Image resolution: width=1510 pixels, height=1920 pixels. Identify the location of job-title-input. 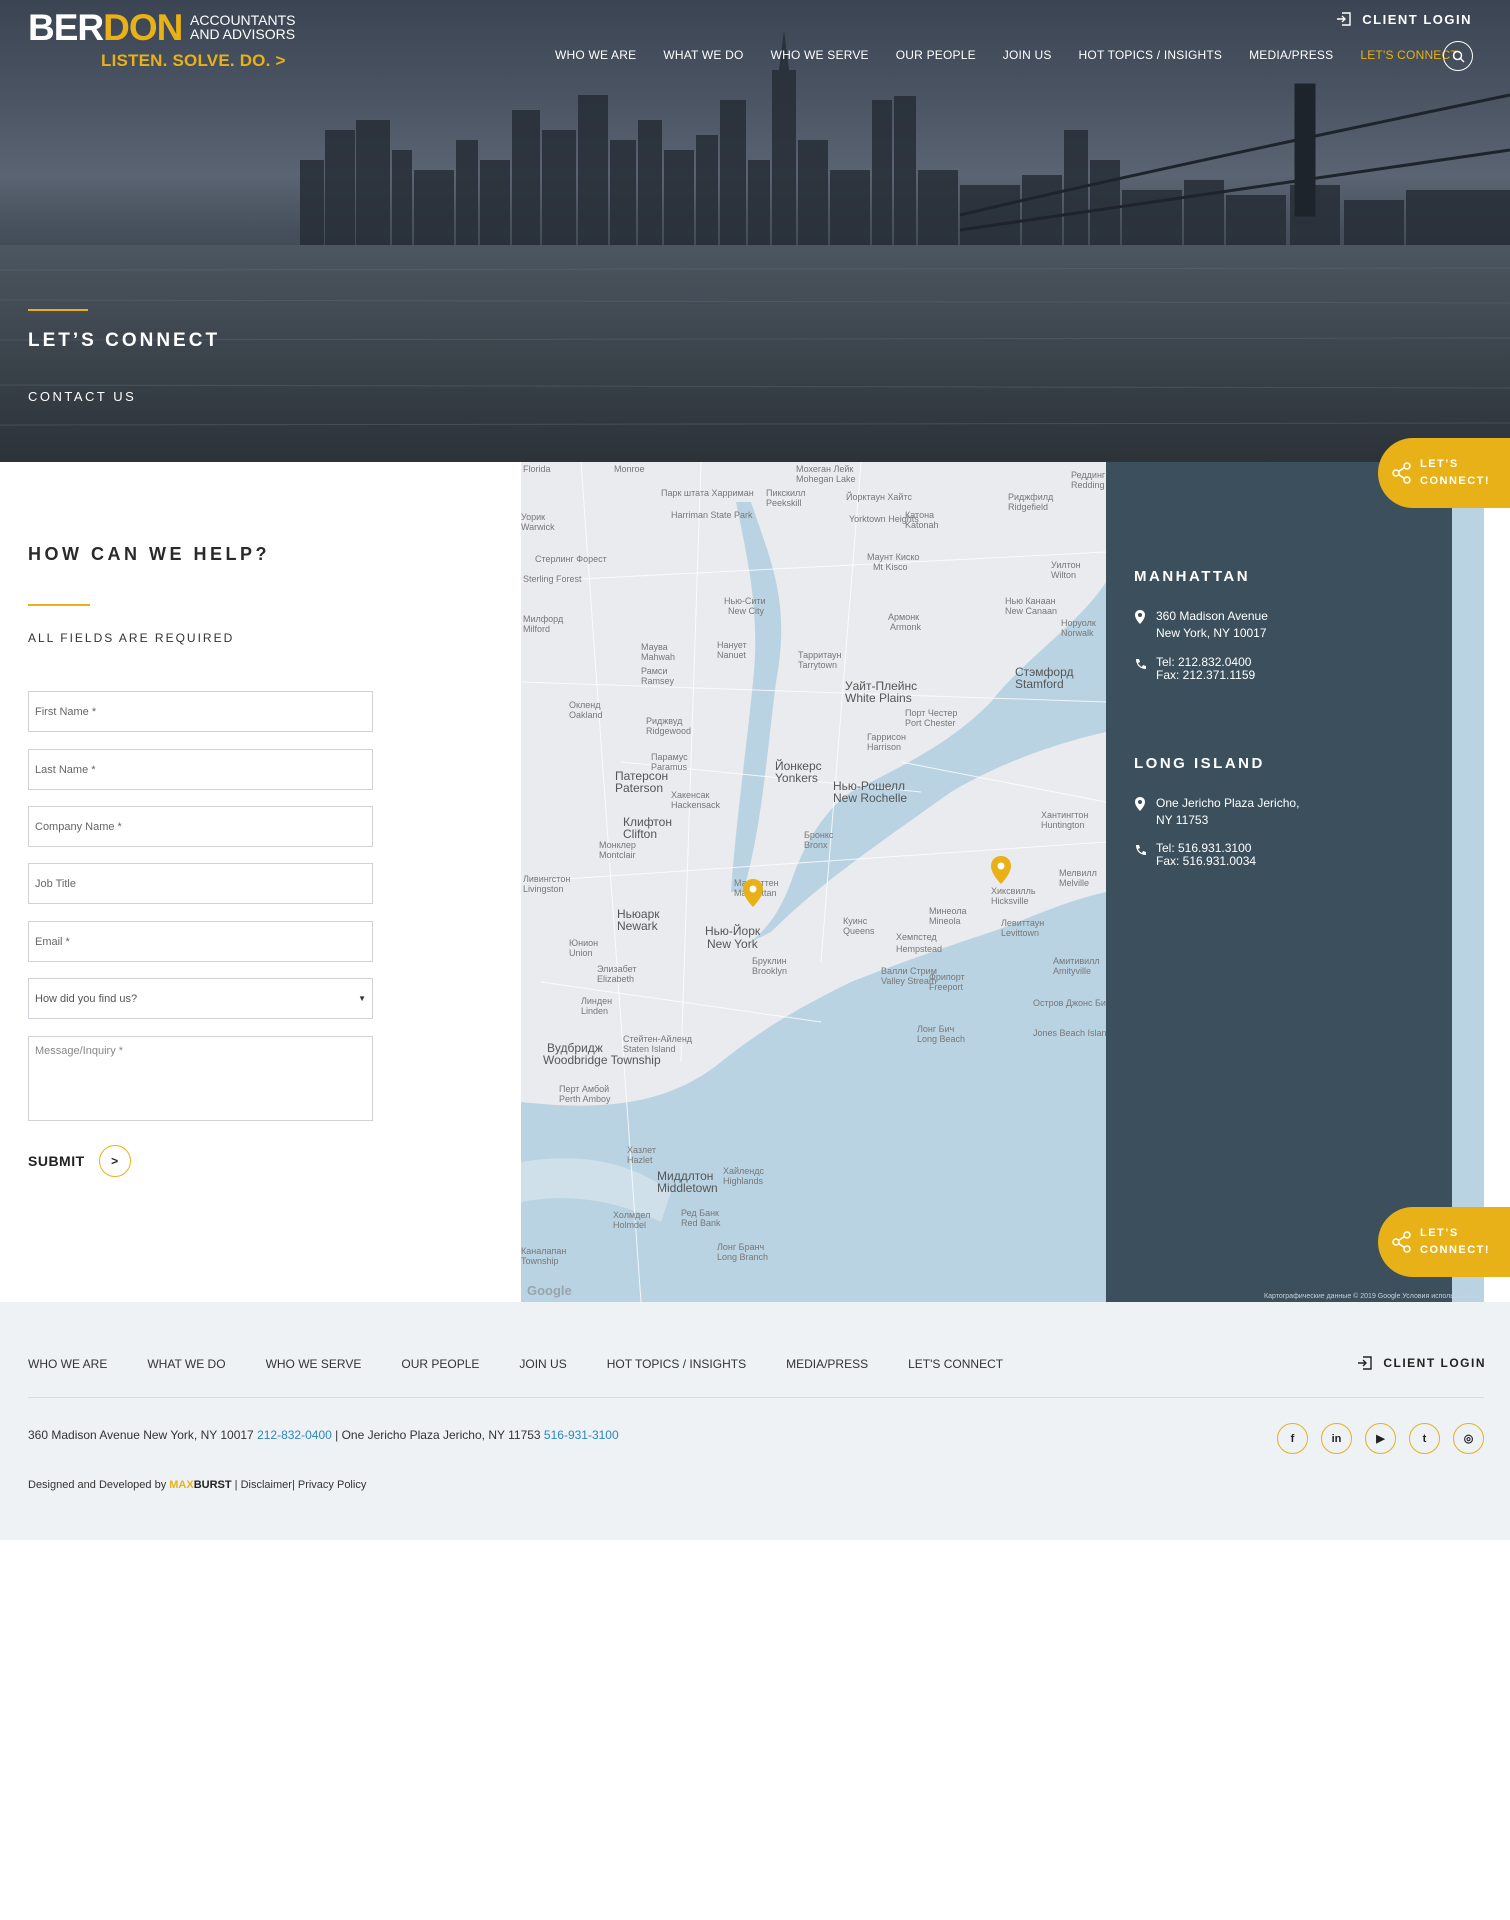
(200, 883).